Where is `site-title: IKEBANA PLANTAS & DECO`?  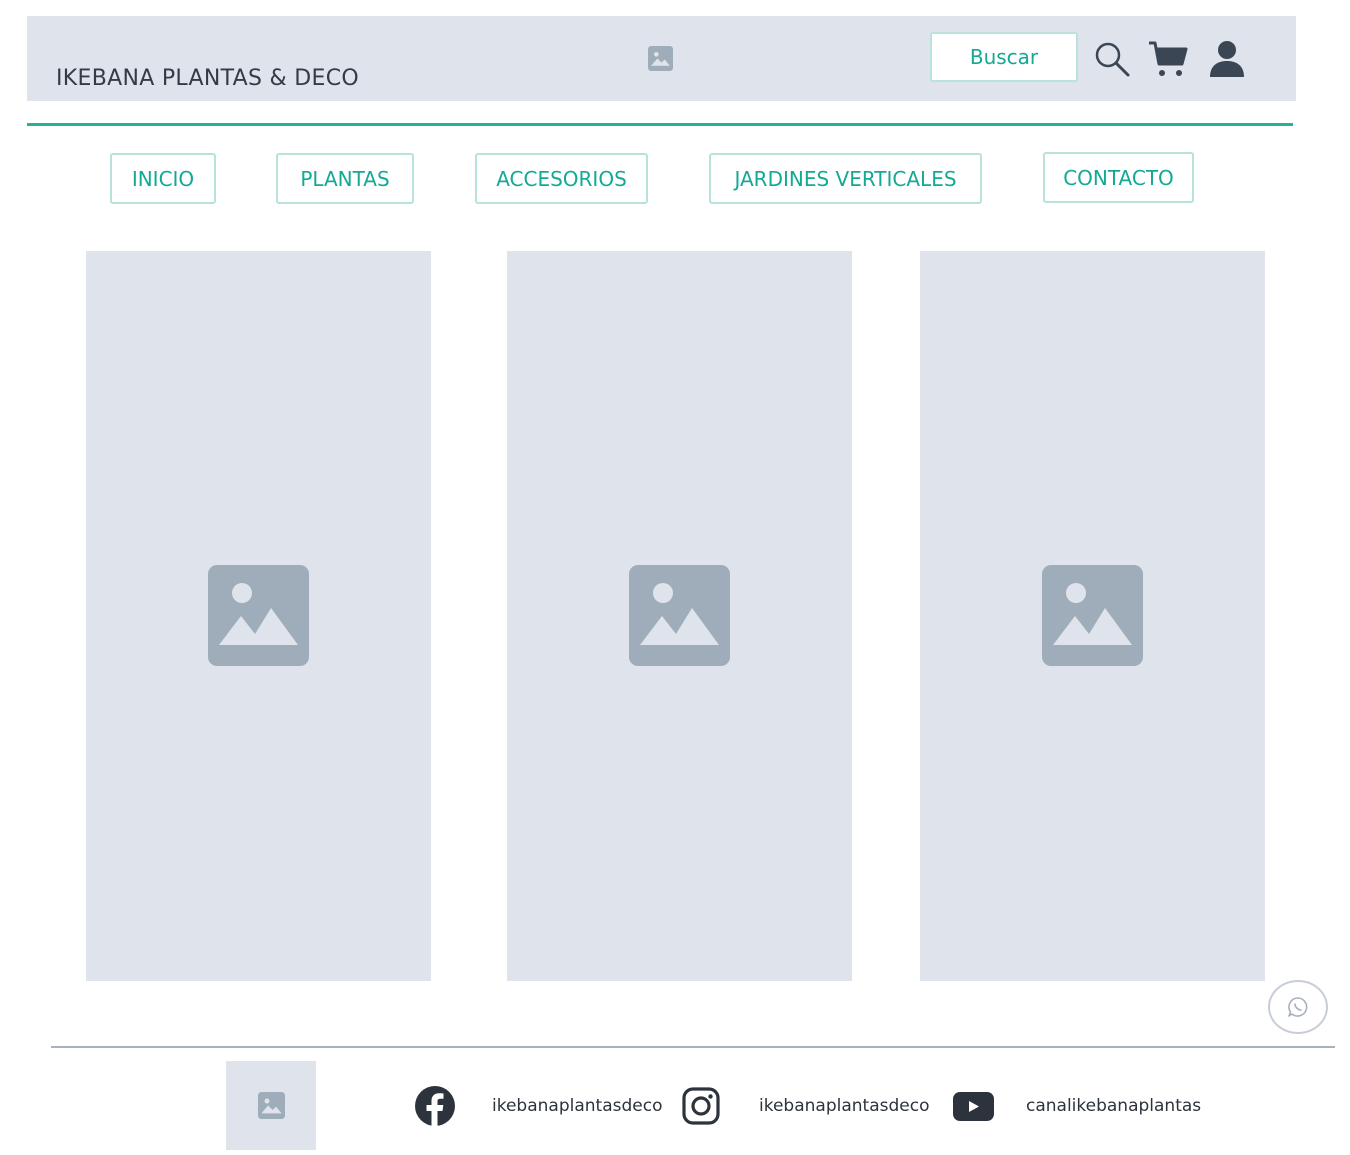 site-title: IKEBANA PLANTAS & DECO is located at coordinates (207, 78).